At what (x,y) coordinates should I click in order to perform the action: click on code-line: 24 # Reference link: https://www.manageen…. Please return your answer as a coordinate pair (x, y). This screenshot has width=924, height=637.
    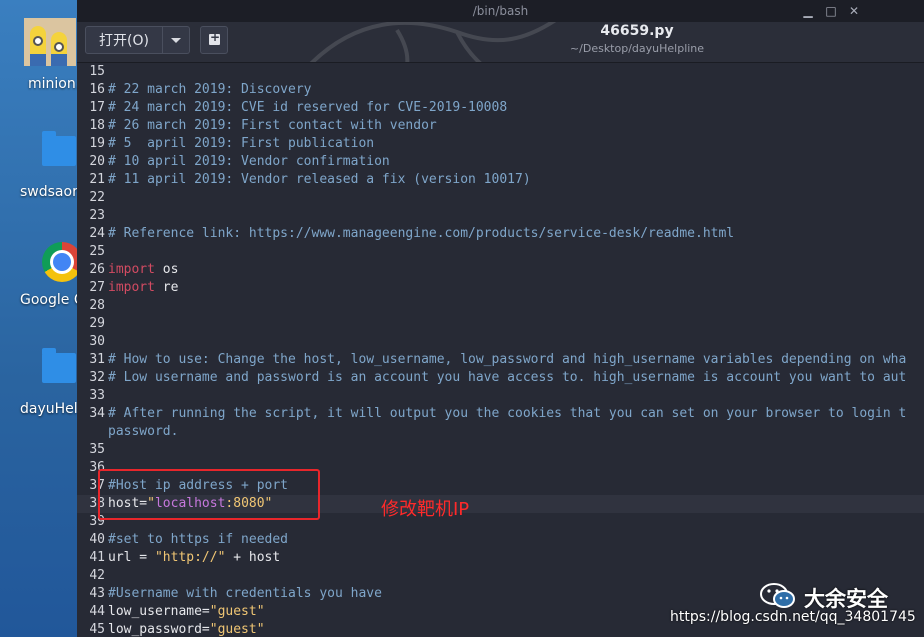
    Looking at the image, I should click on (500, 234).